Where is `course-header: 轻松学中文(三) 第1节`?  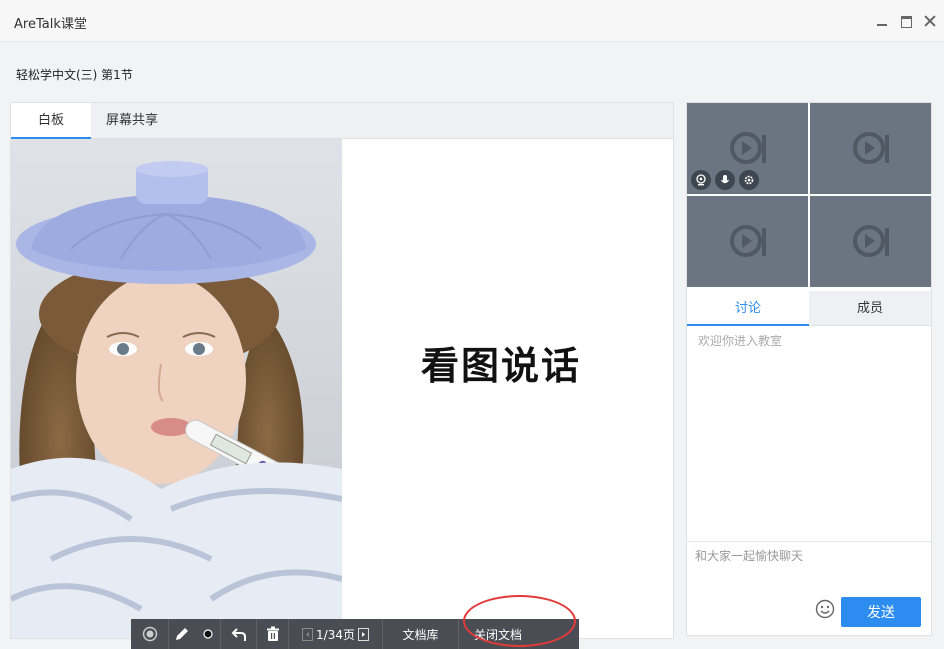 course-header: 轻松学中文(三) 第1节 is located at coordinates (472, 71).